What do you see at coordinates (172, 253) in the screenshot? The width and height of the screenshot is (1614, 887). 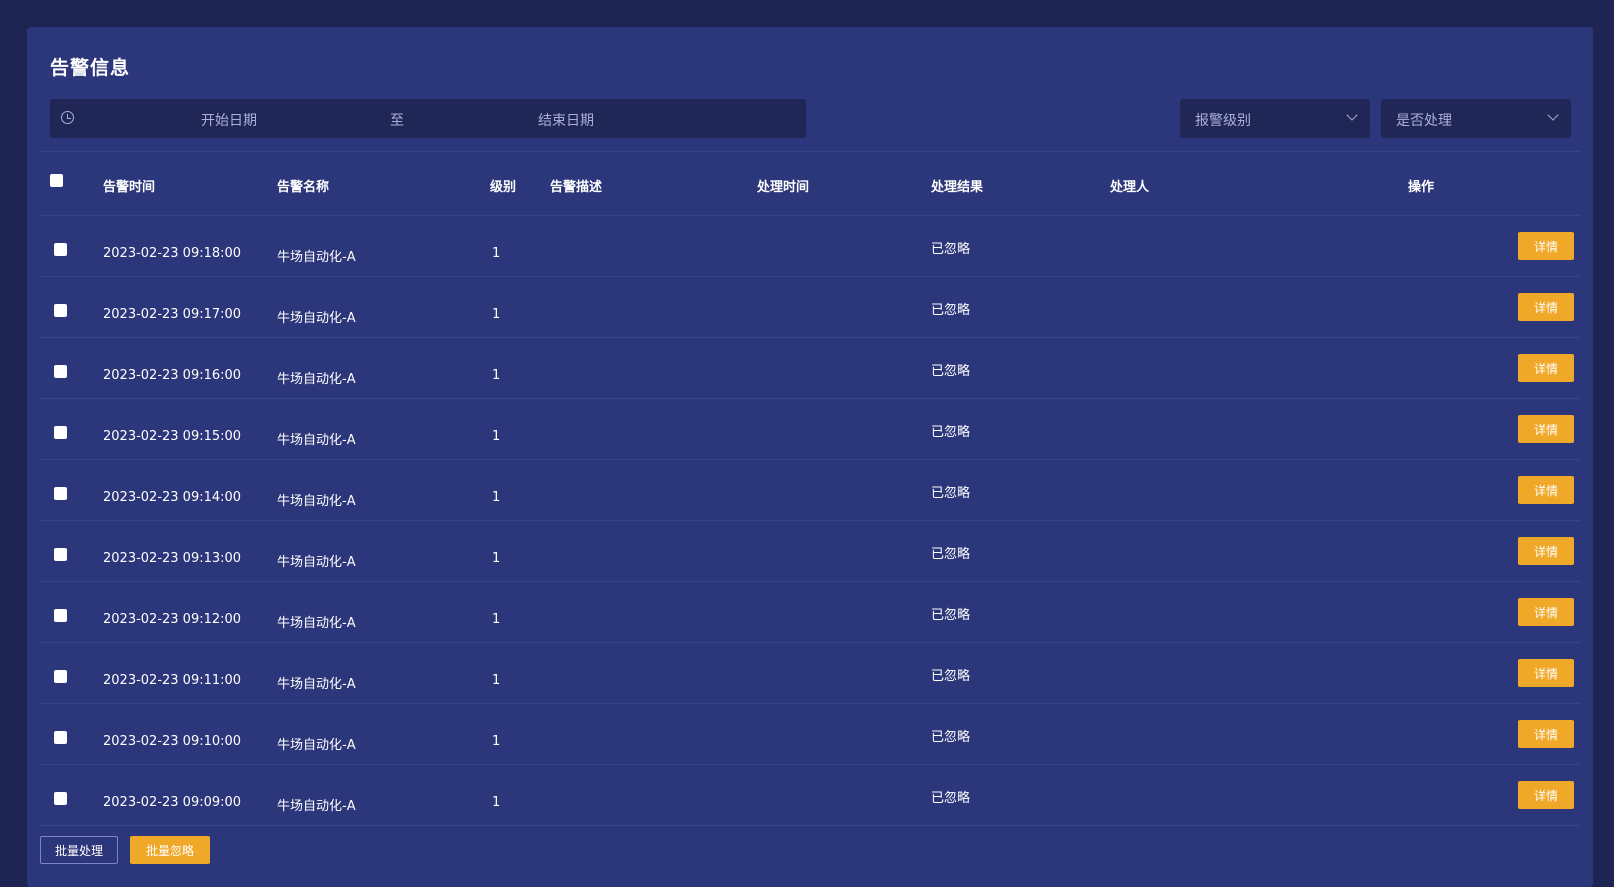 I see `cell-alarm-time: 2023-02-23 09:18:00` at bounding box center [172, 253].